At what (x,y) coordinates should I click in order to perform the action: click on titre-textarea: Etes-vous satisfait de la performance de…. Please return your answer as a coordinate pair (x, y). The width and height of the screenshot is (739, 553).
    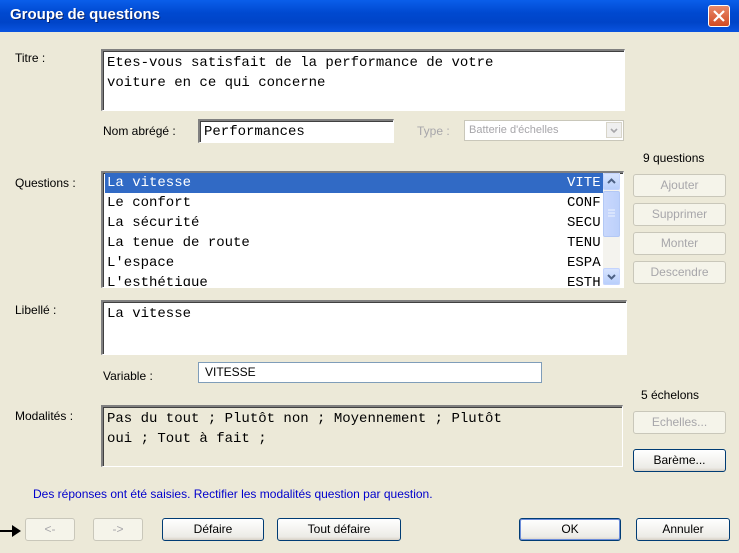
    Looking at the image, I should click on (363, 80).